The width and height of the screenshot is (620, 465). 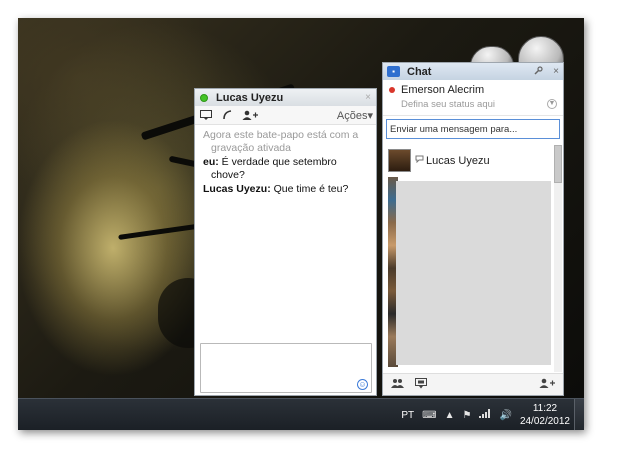 What do you see at coordinates (473, 71) in the screenshot?
I see `chat-titlebar: ▪ Chat ×` at bounding box center [473, 71].